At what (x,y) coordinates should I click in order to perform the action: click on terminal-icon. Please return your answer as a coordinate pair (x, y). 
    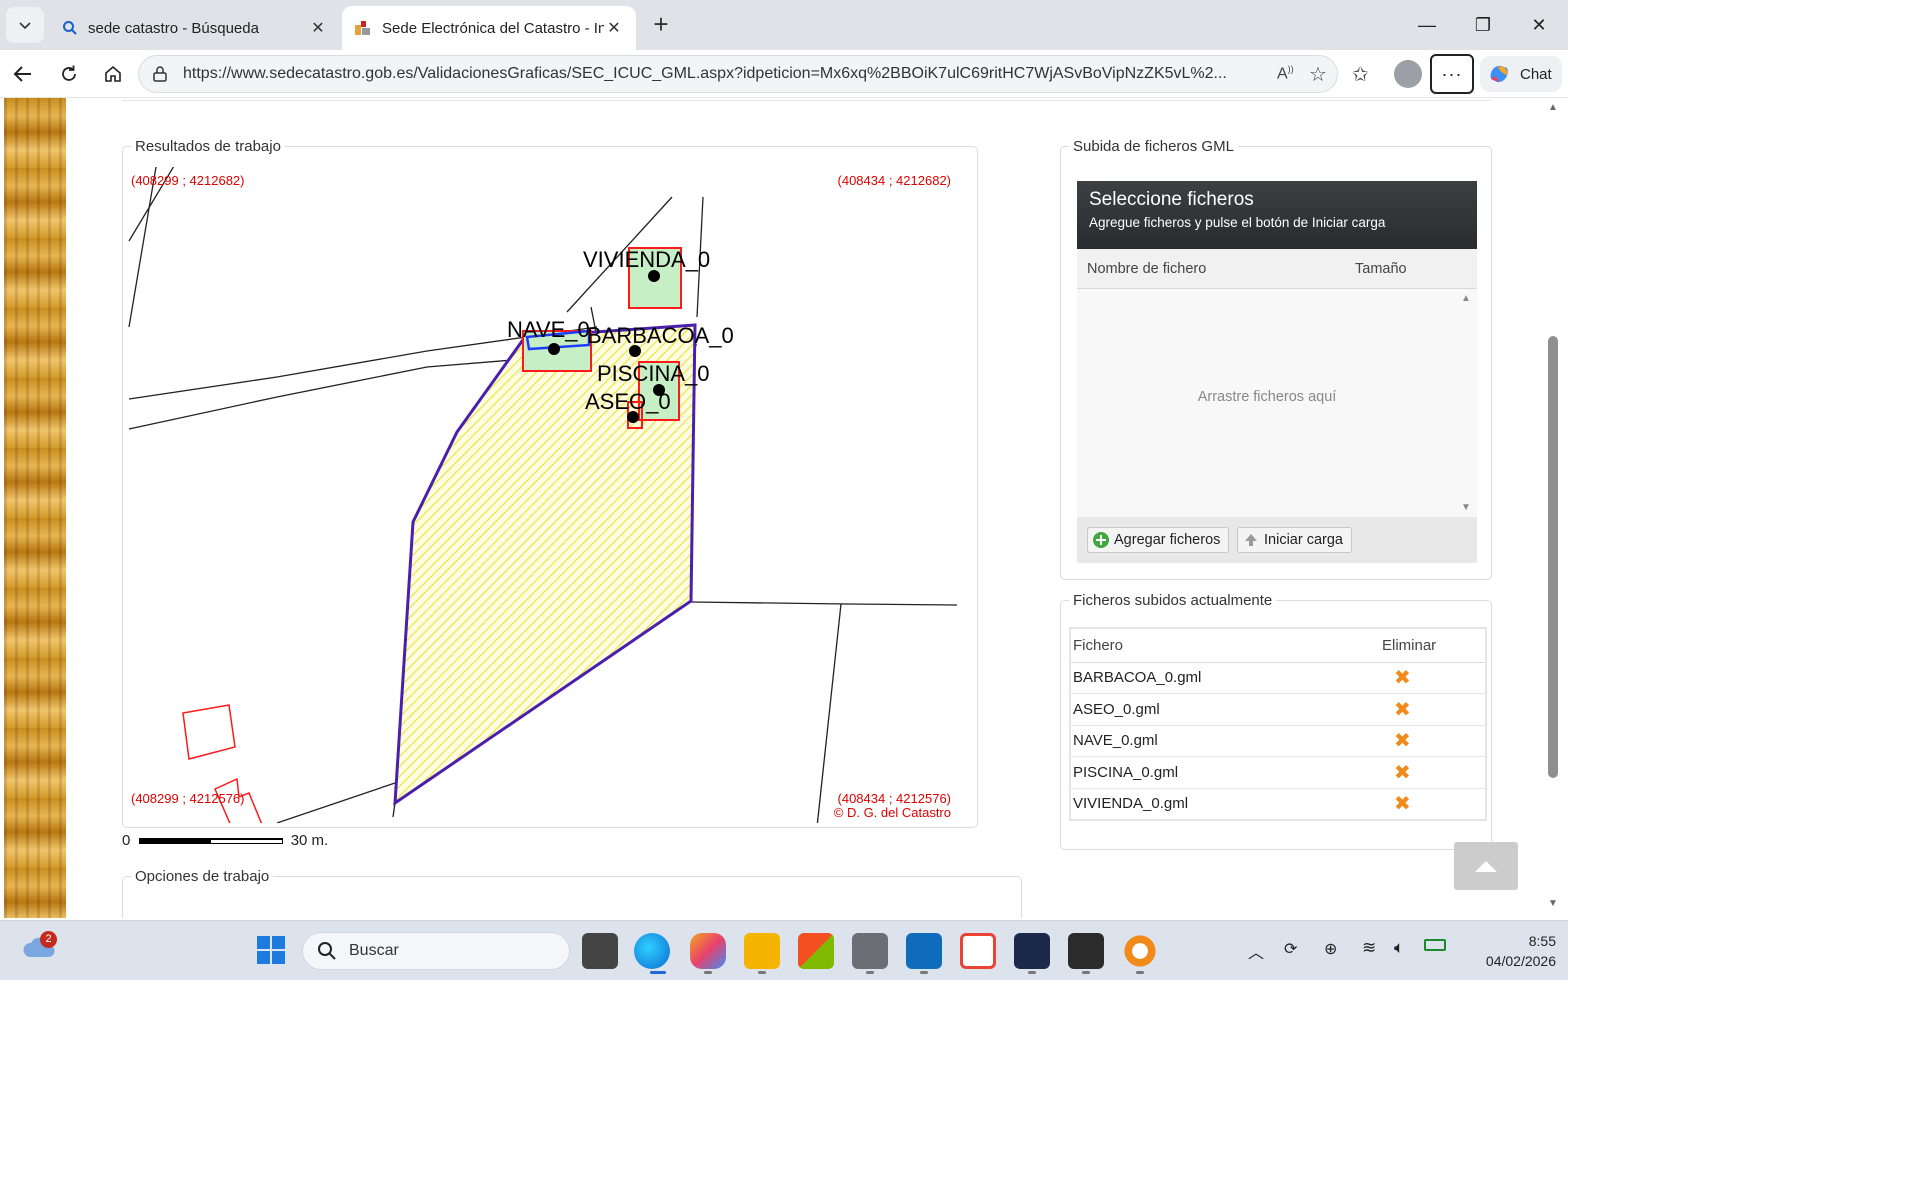
    Looking at the image, I should click on (1086, 951).